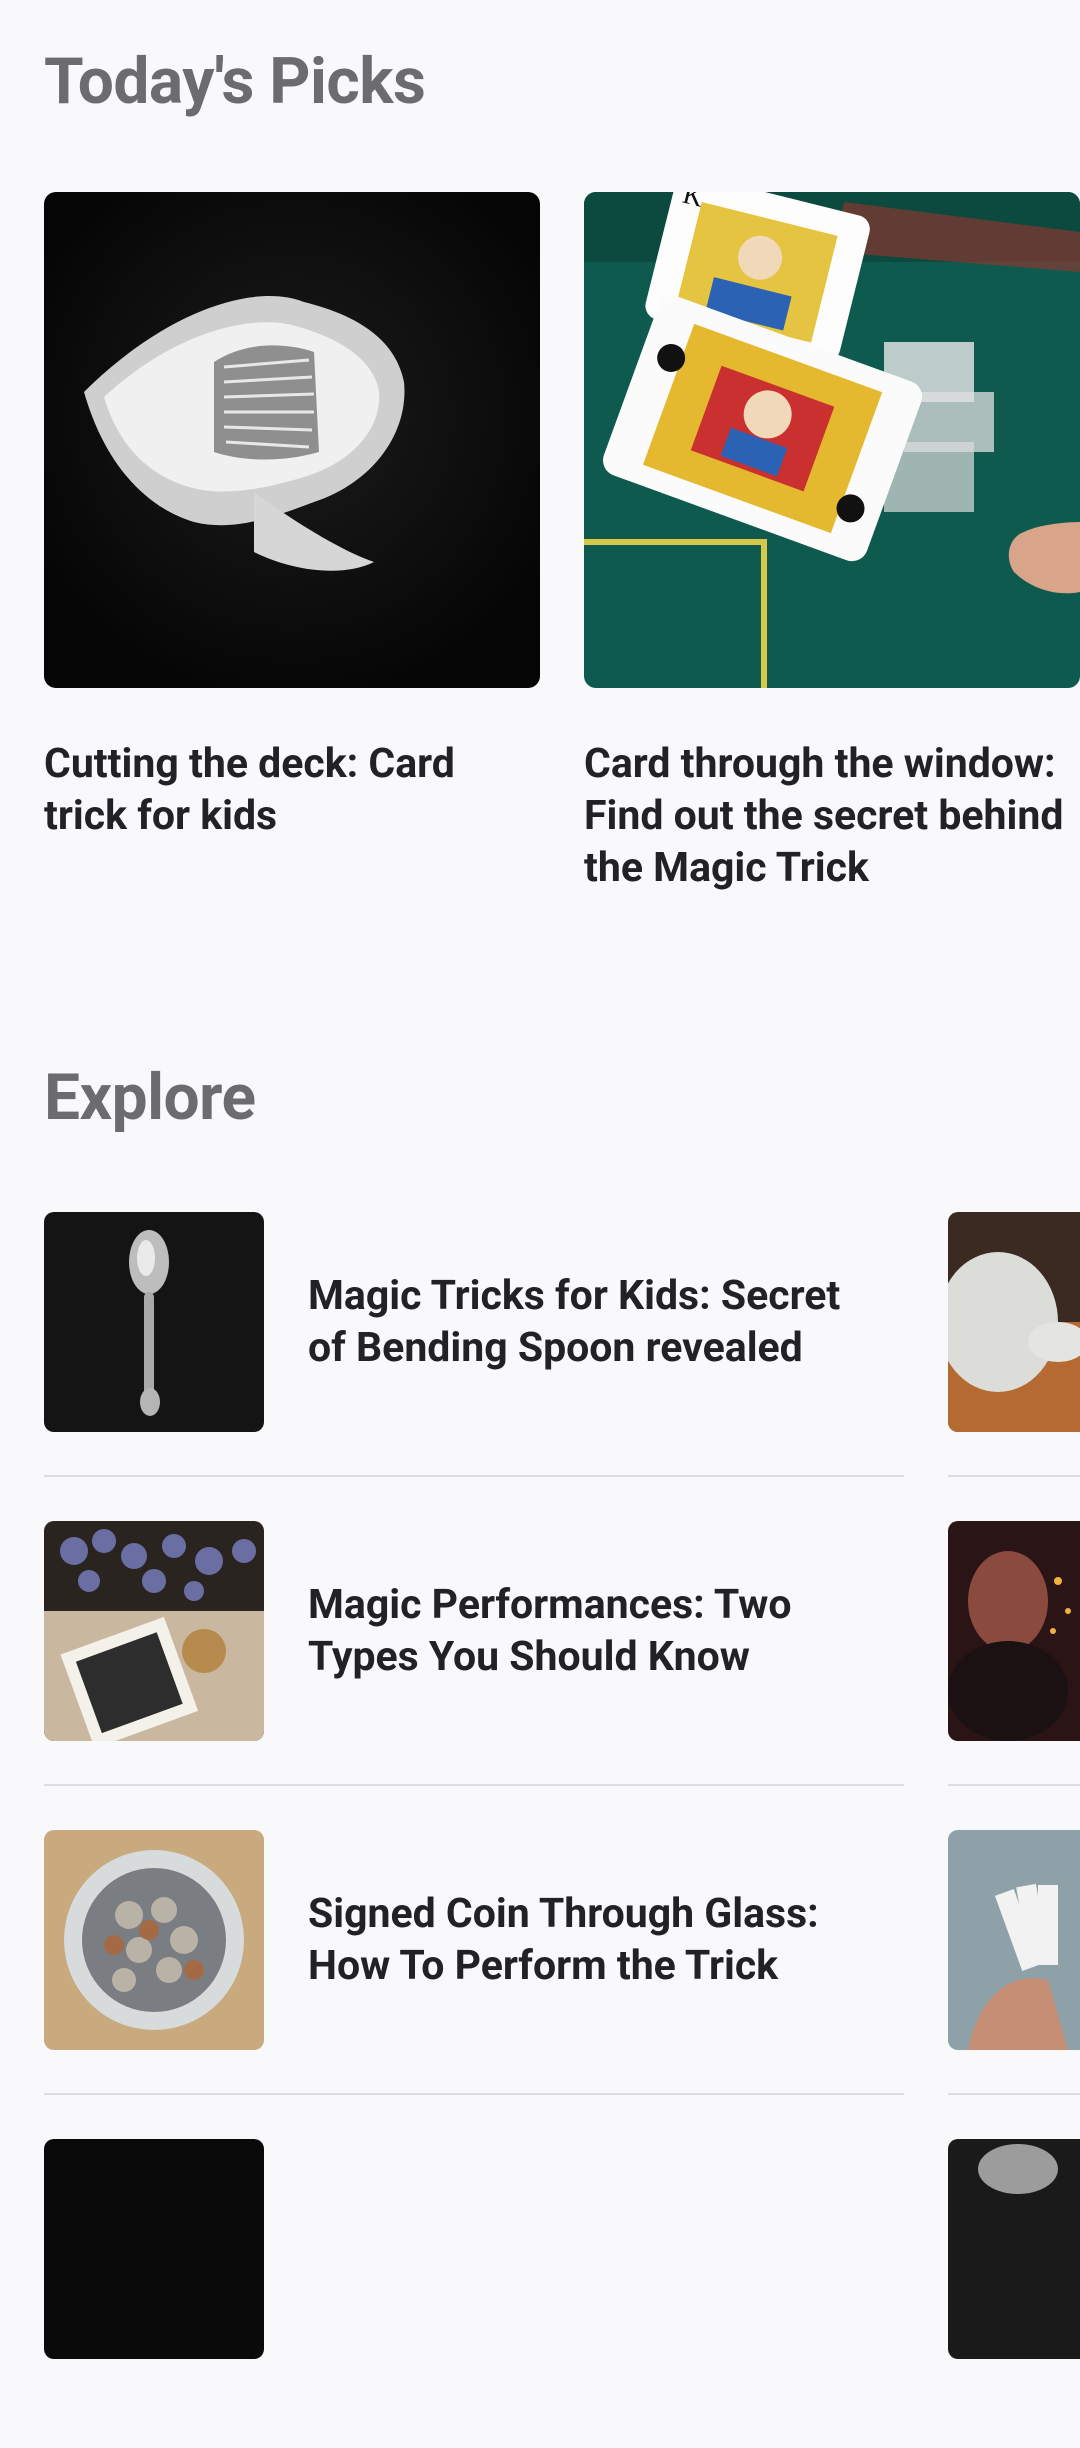 The image size is (1080, 2448). What do you see at coordinates (154, 1940) in the screenshot?
I see `coin-jar-photo` at bounding box center [154, 1940].